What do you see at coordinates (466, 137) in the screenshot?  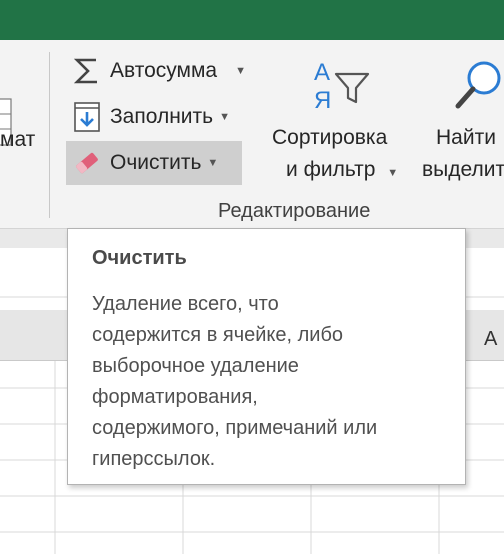 I see `find-label-line1: Найти` at bounding box center [466, 137].